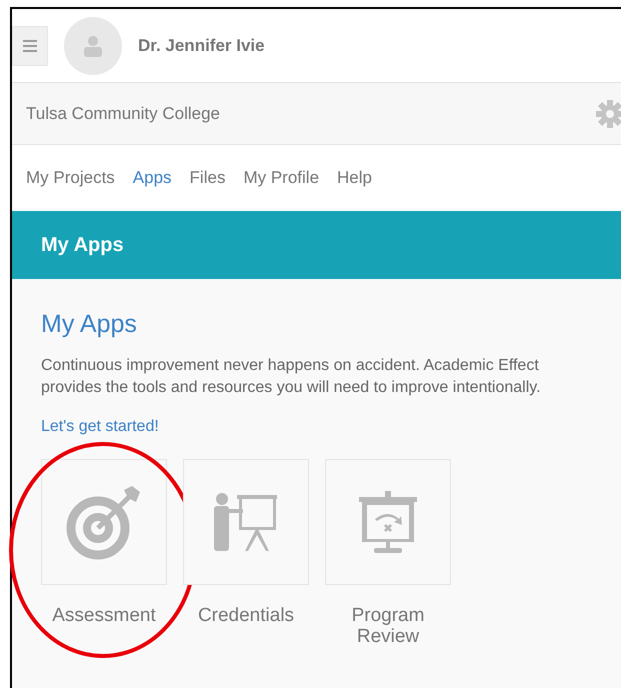 The height and width of the screenshot is (688, 621). Describe the element at coordinates (388, 626) in the screenshot. I see `app-label: Program Review` at that location.